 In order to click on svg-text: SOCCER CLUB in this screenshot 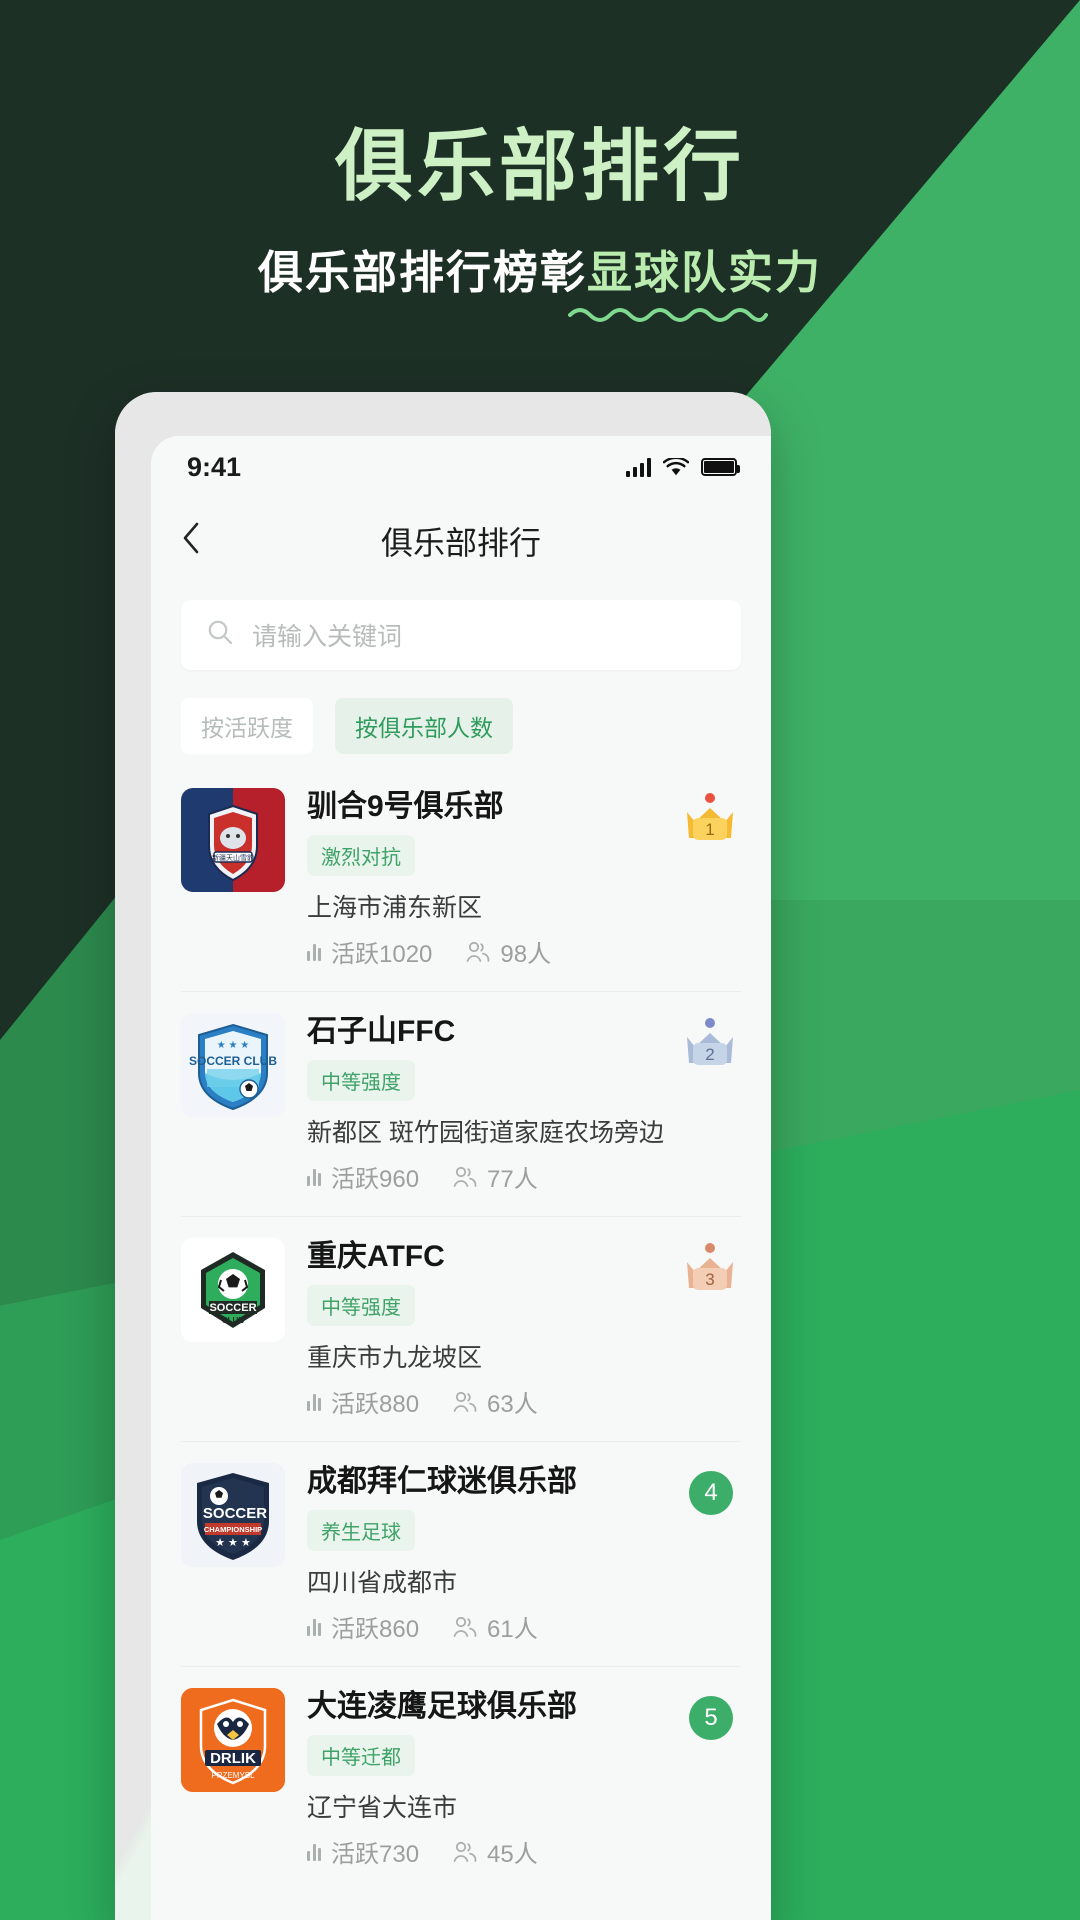, I will do `click(233, 1061)`.